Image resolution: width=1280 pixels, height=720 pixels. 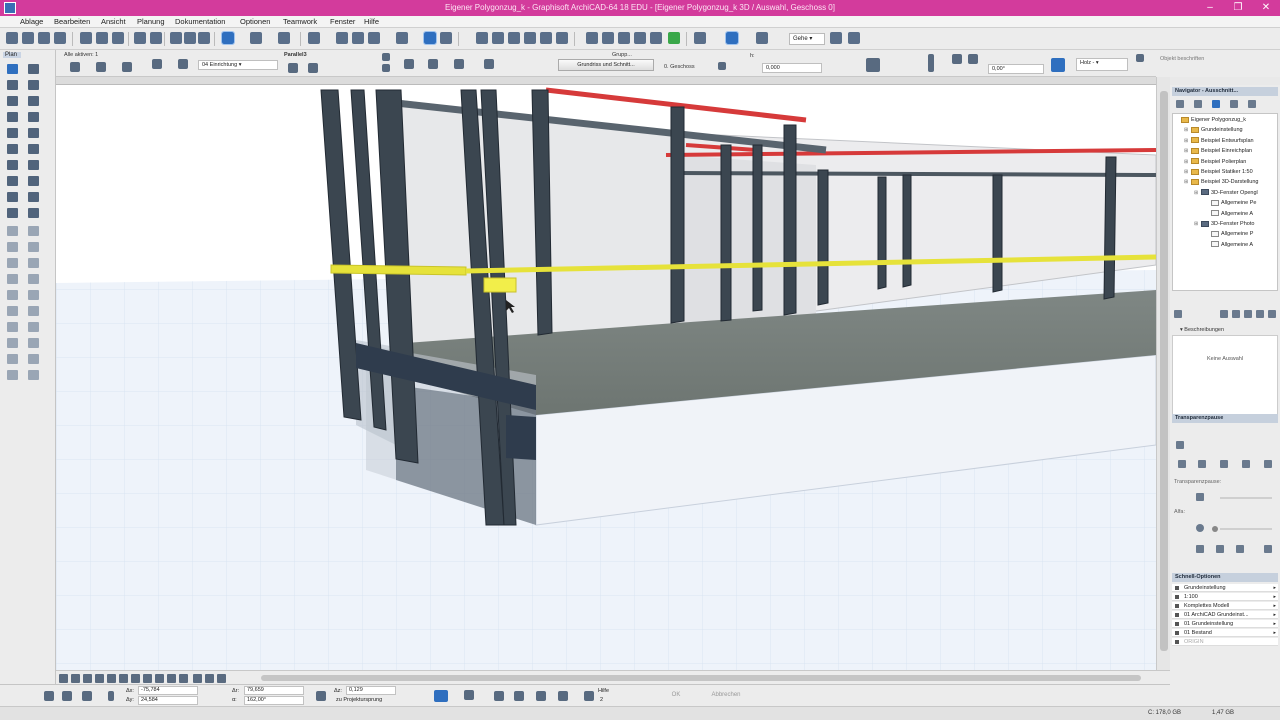 What do you see at coordinates (12, 359) in the screenshot?
I see `camera-tool-icon` at bounding box center [12, 359].